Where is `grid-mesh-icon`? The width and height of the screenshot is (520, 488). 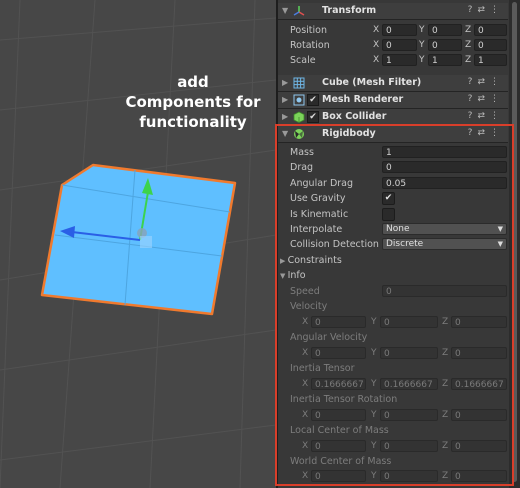 grid-mesh-icon is located at coordinates (299, 83).